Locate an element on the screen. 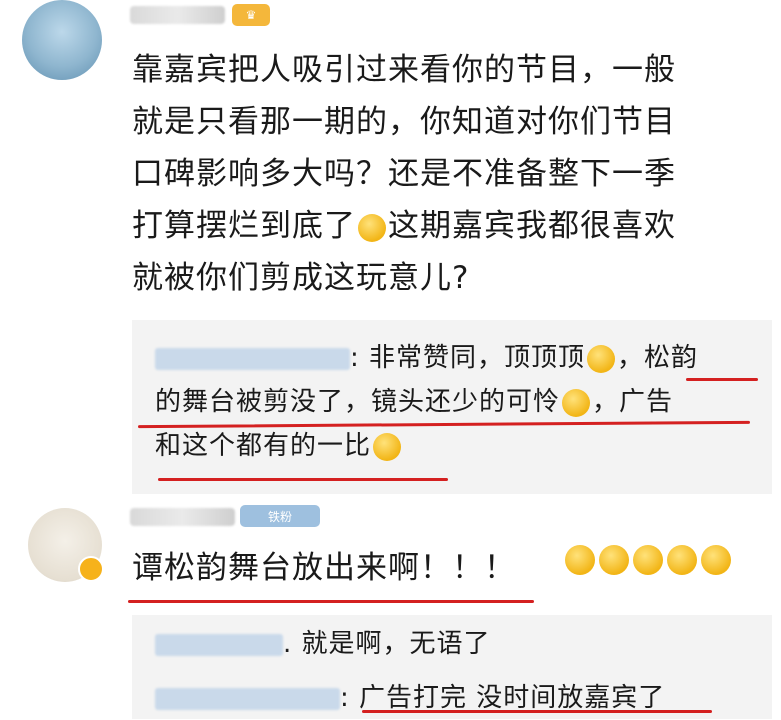  user-avatar is located at coordinates (62, 40).